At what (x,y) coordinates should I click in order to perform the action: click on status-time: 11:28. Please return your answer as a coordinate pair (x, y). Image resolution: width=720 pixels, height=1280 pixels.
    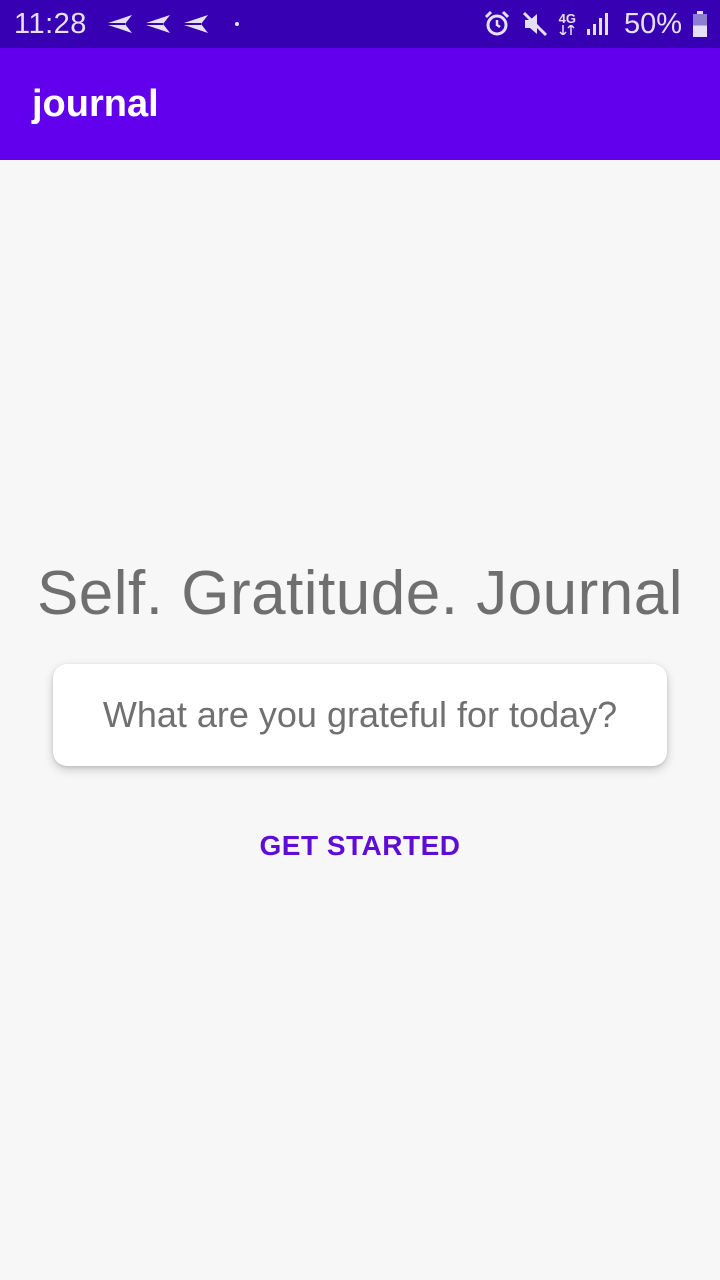
    Looking at the image, I should click on (50, 23).